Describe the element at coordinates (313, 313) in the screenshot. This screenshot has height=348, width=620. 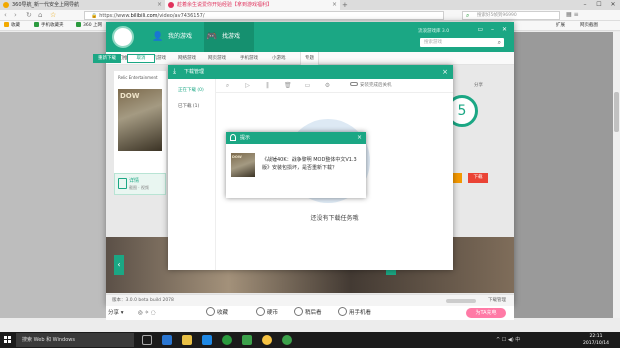
I see `watch-later-label: 稍后看` at that location.